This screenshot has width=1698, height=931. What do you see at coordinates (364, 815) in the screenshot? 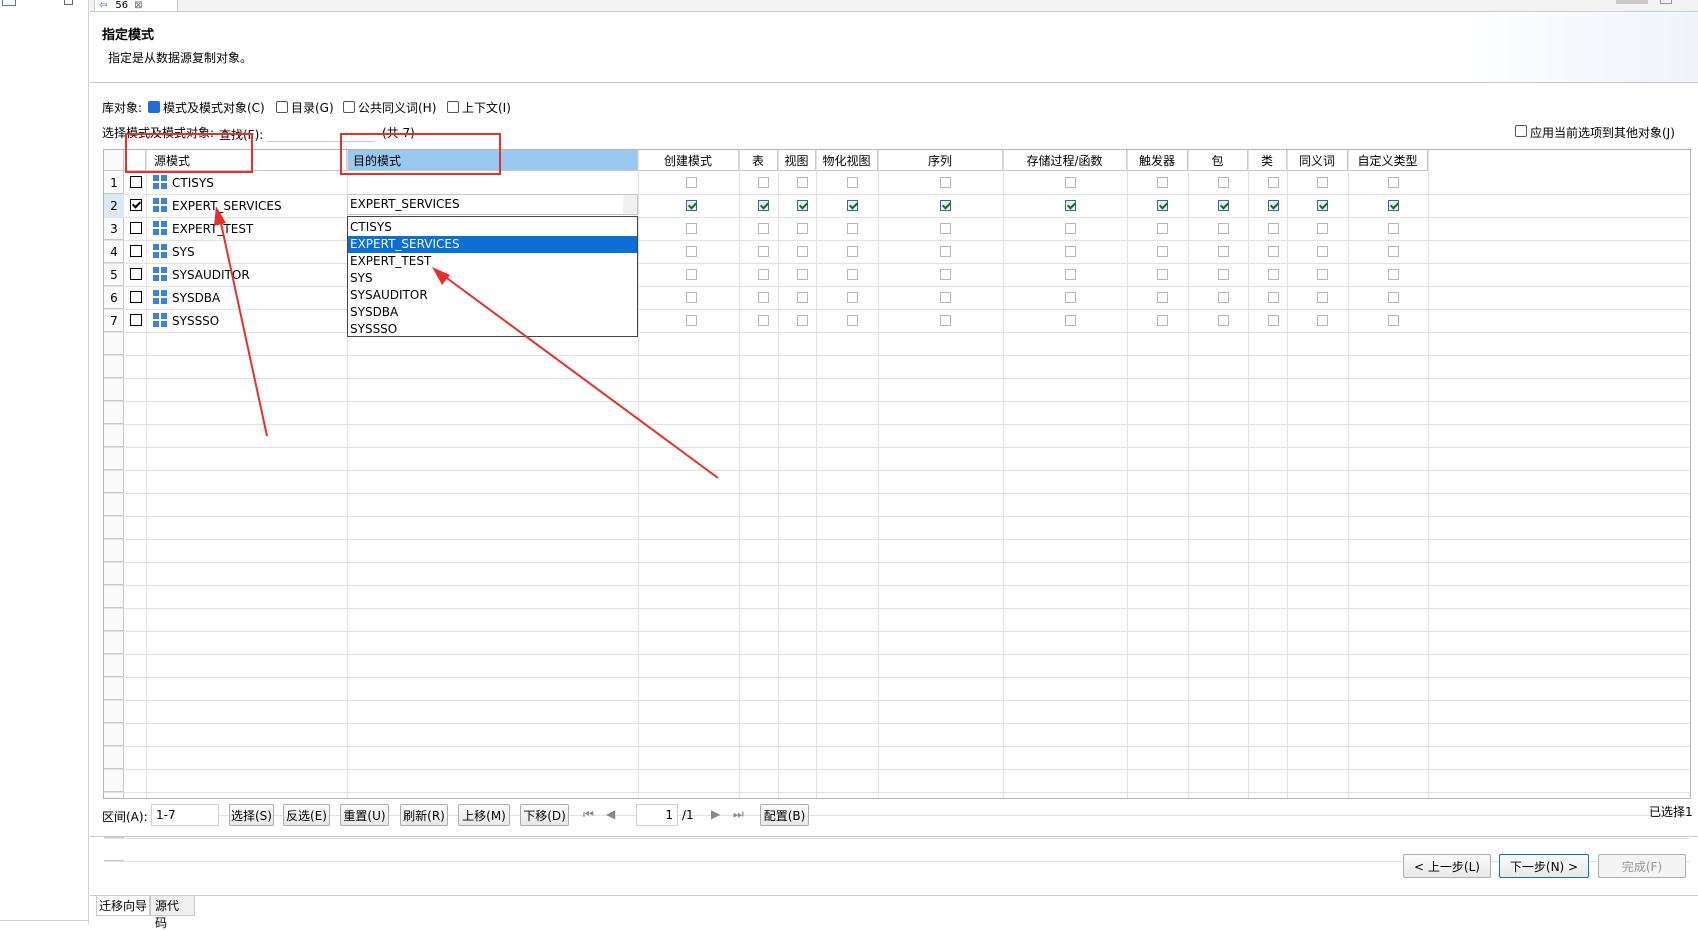
I see `reset-button: 重置(U)` at bounding box center [364, 815].